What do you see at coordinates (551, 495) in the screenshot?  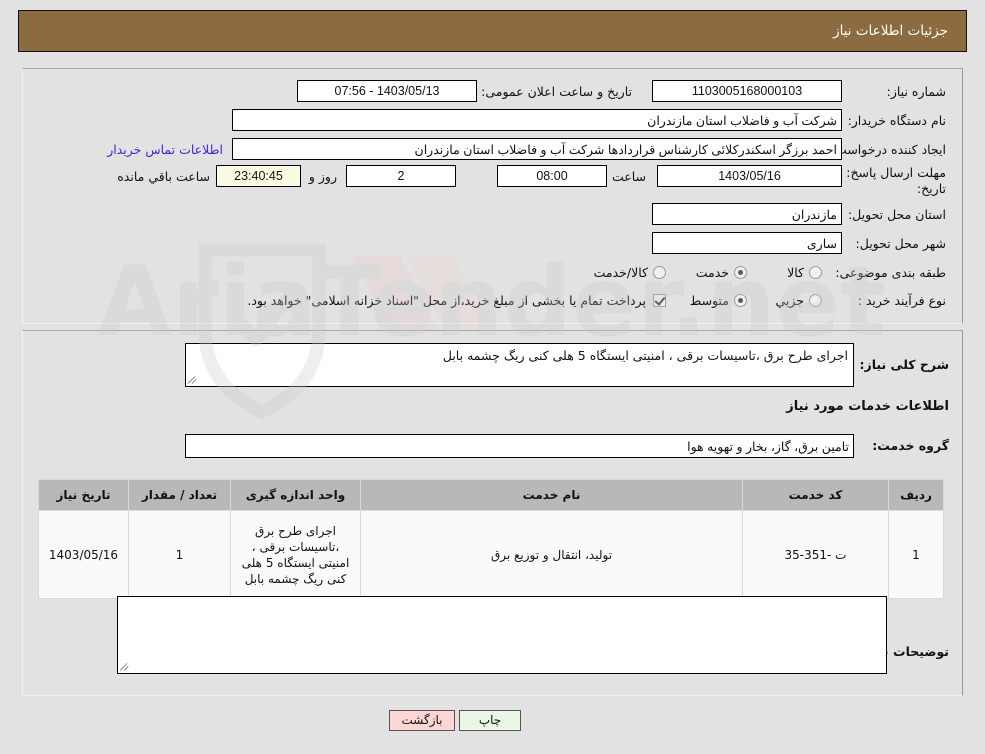 I see `col-header-service-name: نام خدمت` at bounding box center [551, 495].